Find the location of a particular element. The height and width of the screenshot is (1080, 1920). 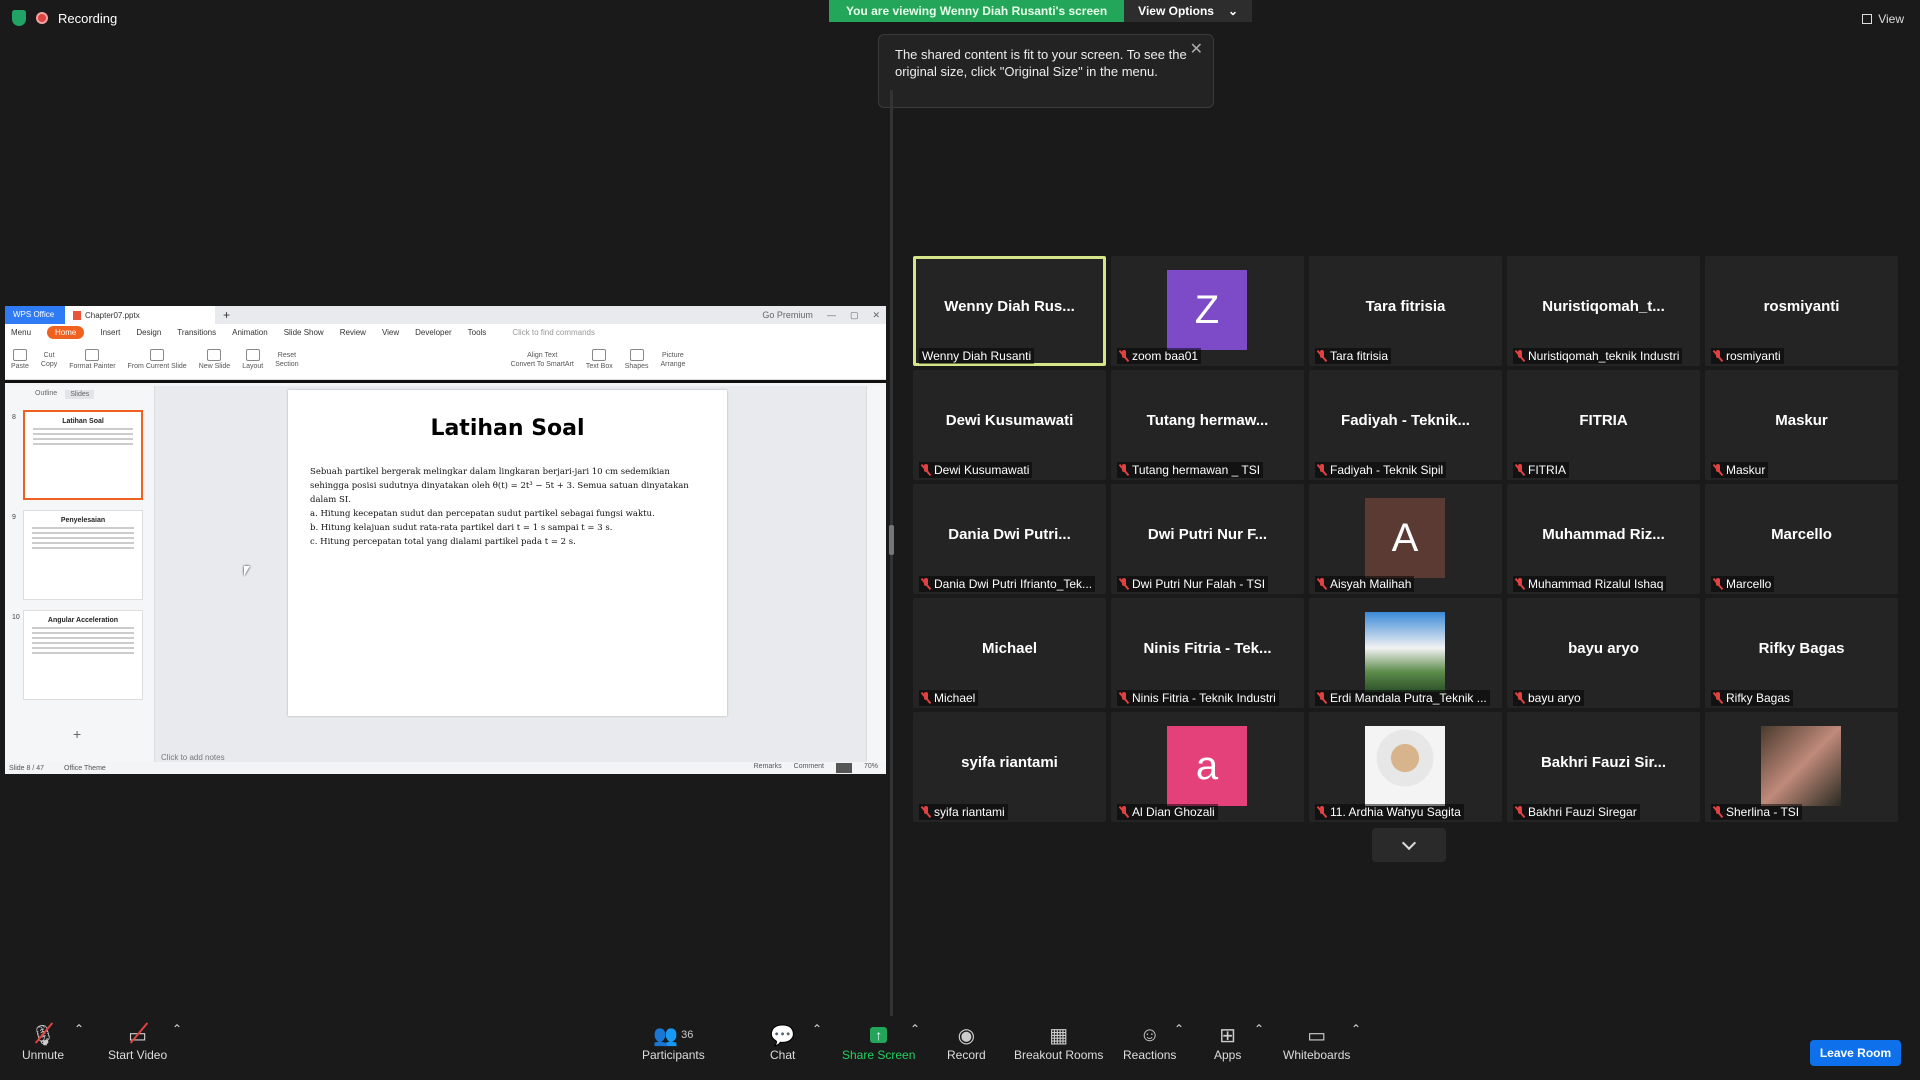

recording-indicator: Recording is located at coordinates (64, 18).